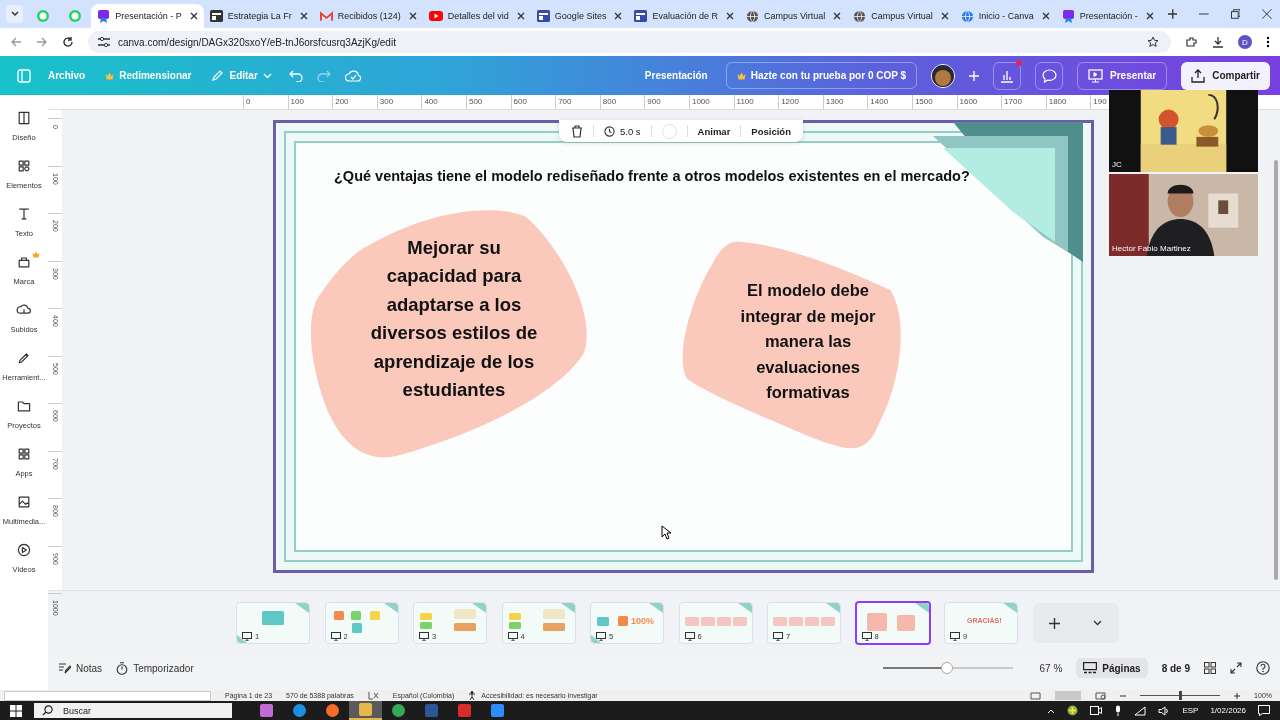 The height and width of the screenshot is (720, 1280). I want to click on forward-icon, so click(42, 42).